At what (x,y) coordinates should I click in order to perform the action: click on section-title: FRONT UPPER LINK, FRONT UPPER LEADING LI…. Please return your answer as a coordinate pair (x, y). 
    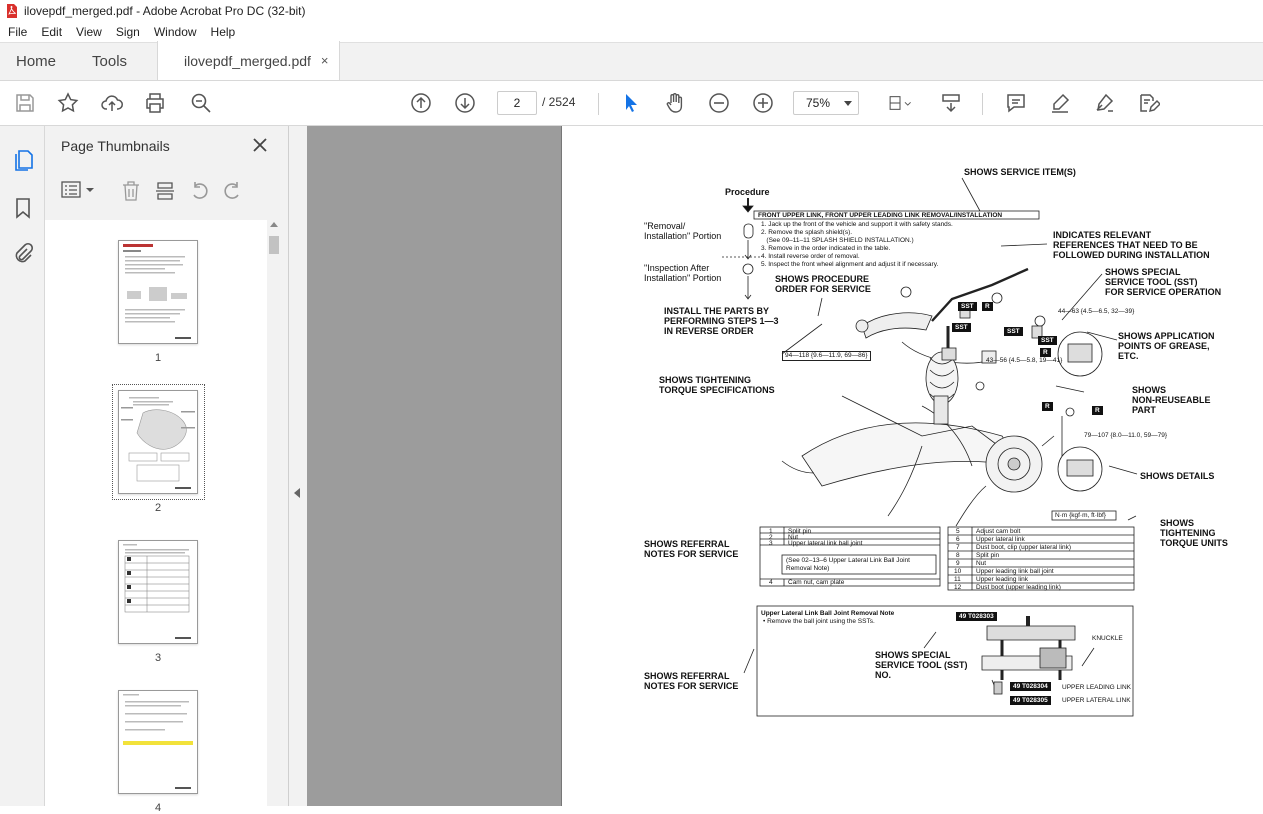
    Looking at the image, I should click on (880, 215).